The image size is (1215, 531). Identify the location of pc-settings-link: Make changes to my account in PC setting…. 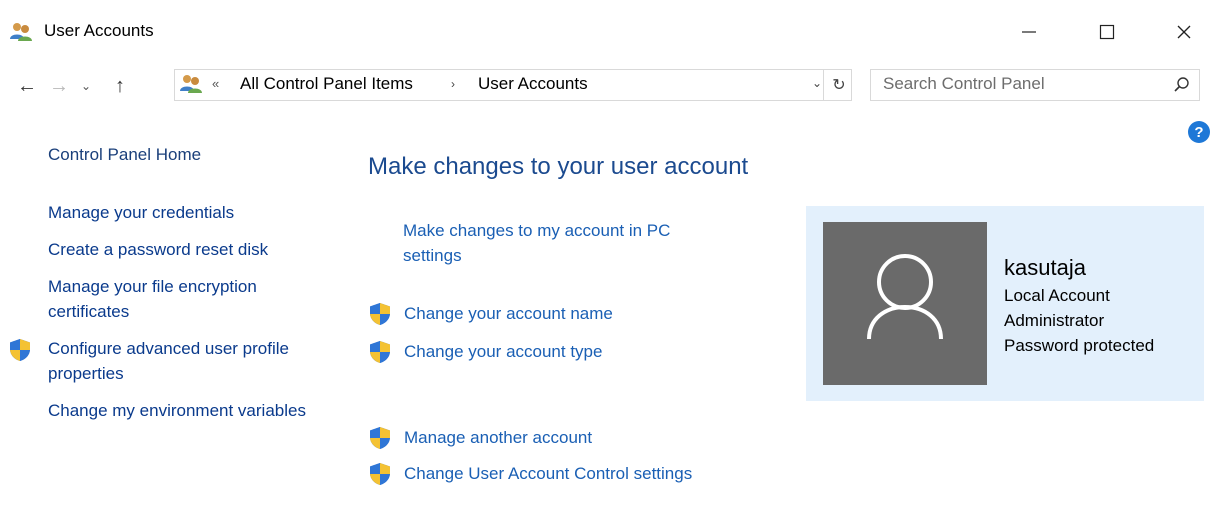
(568, 243).